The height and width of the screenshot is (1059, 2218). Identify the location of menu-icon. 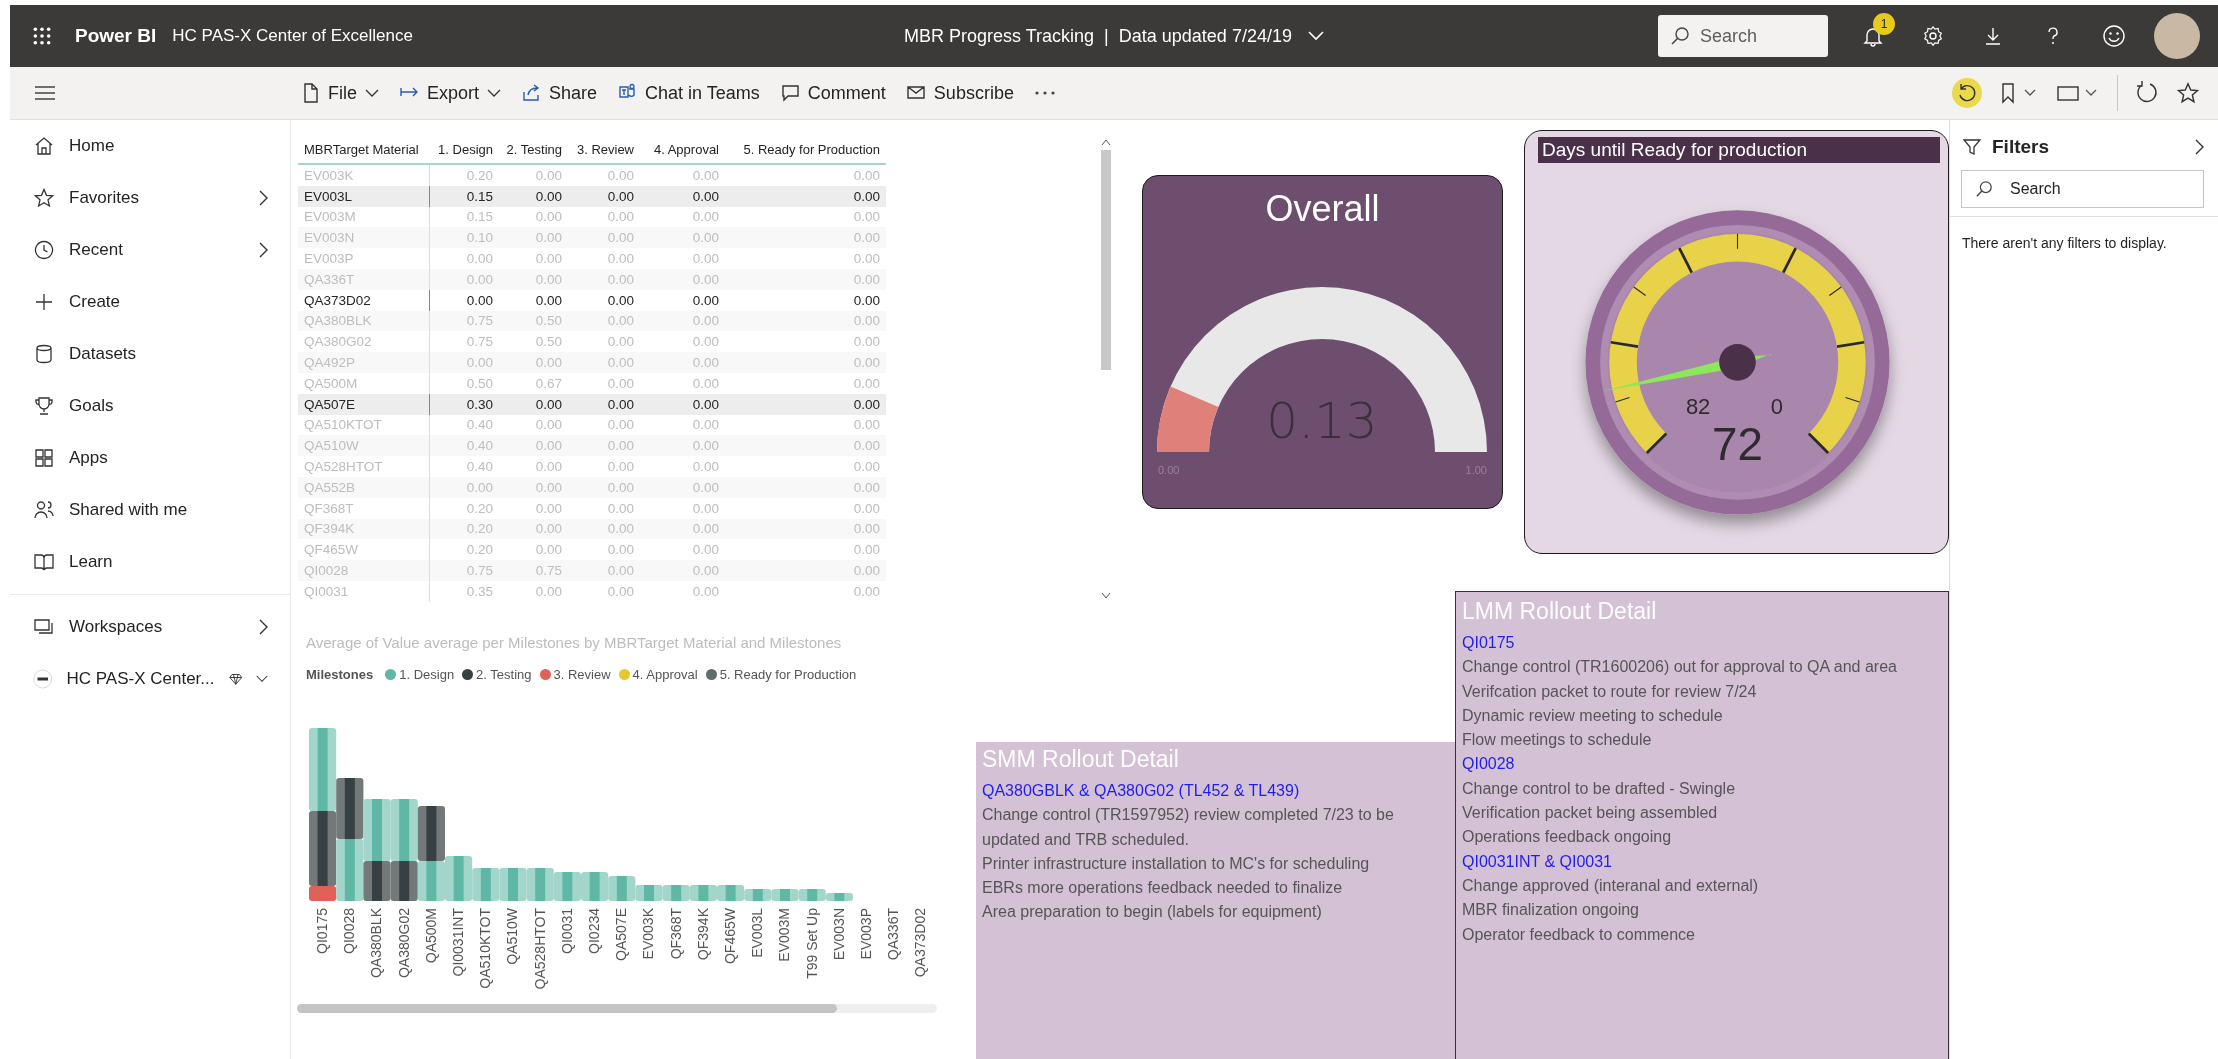
(45, 93).